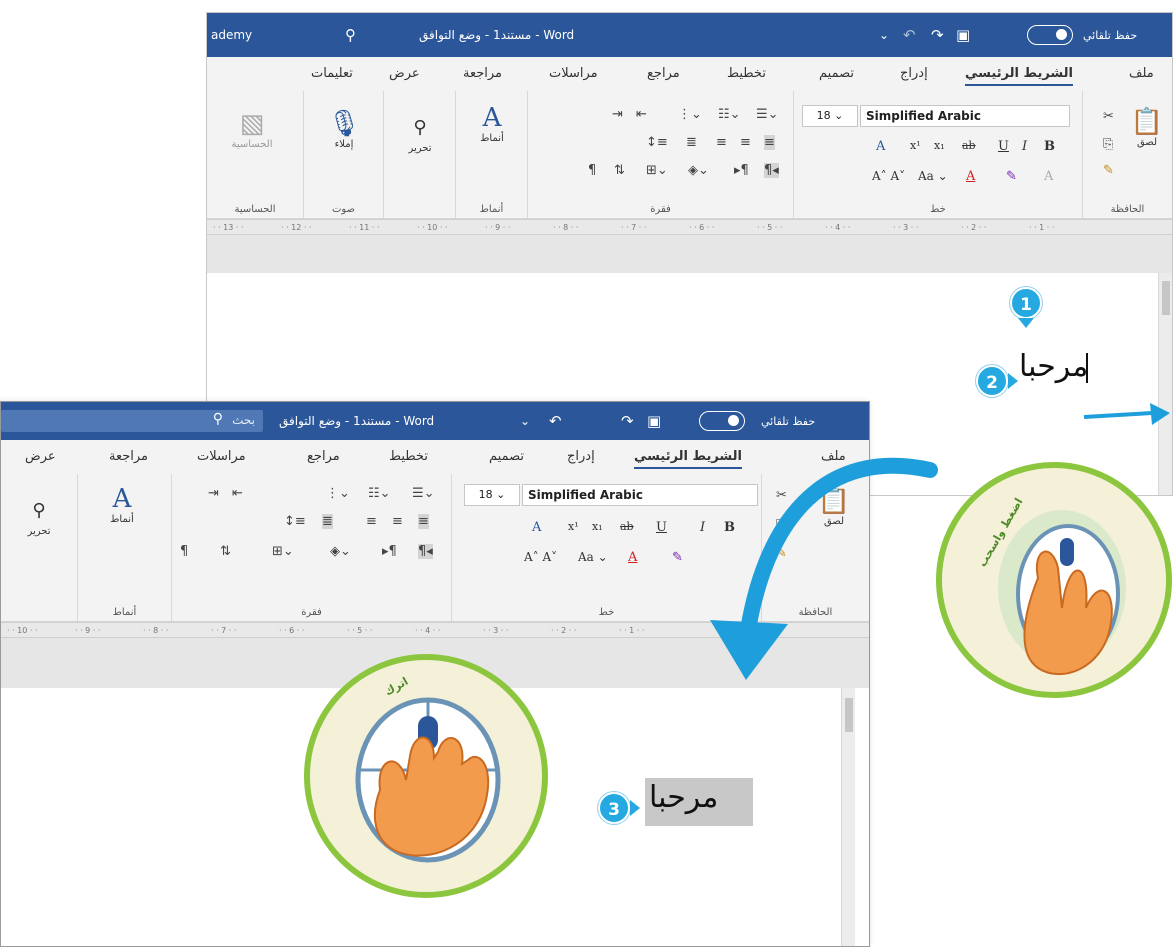 This screenshot has width=1173, height=947. Describe the element at coordinates (683, 797) in the screenshot. I see `selected-document-text: مرحبا` at that location.